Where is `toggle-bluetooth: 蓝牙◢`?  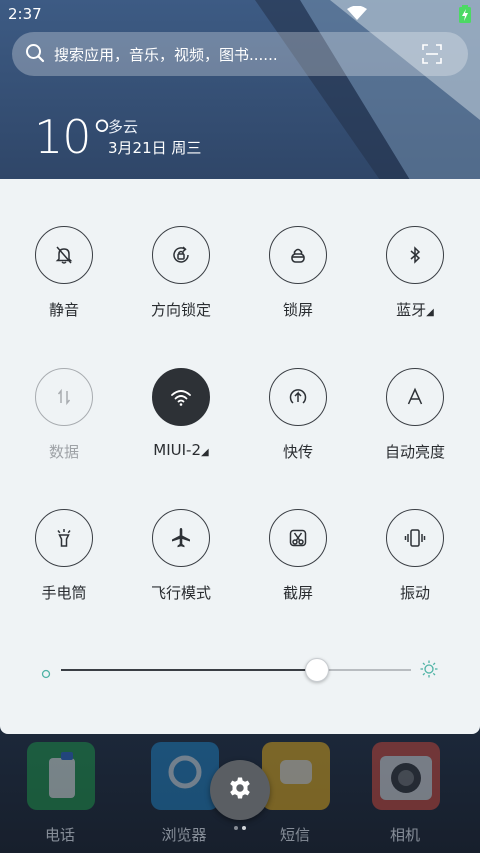
toggle-bluetooth: 蓝牙◢ is located at coordinates (415, 286).